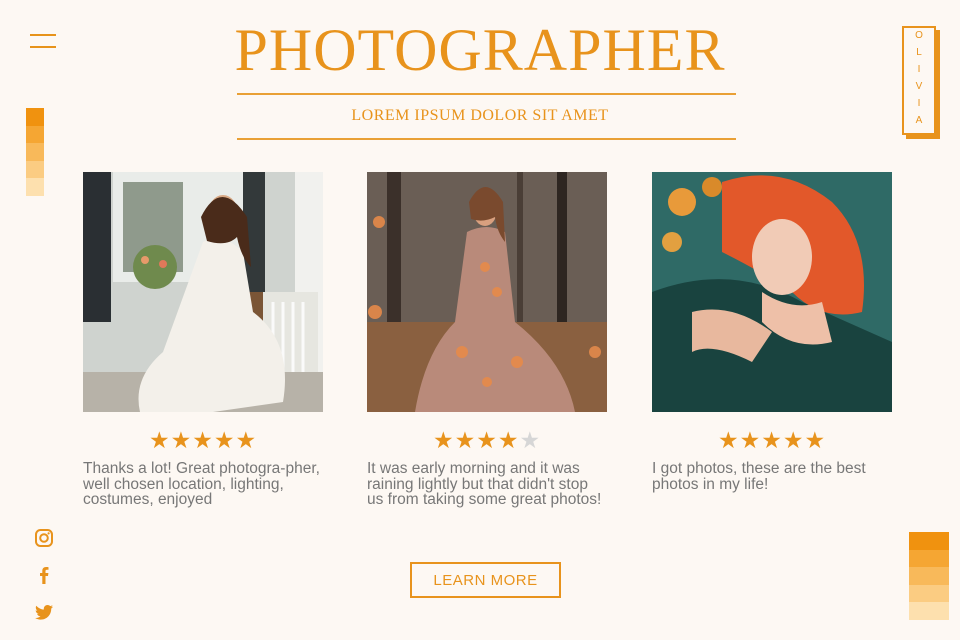  What do you see at coordinates (44, 575) in the screenshot?
I see `facebook-icon` at bounding box center [44, 575].